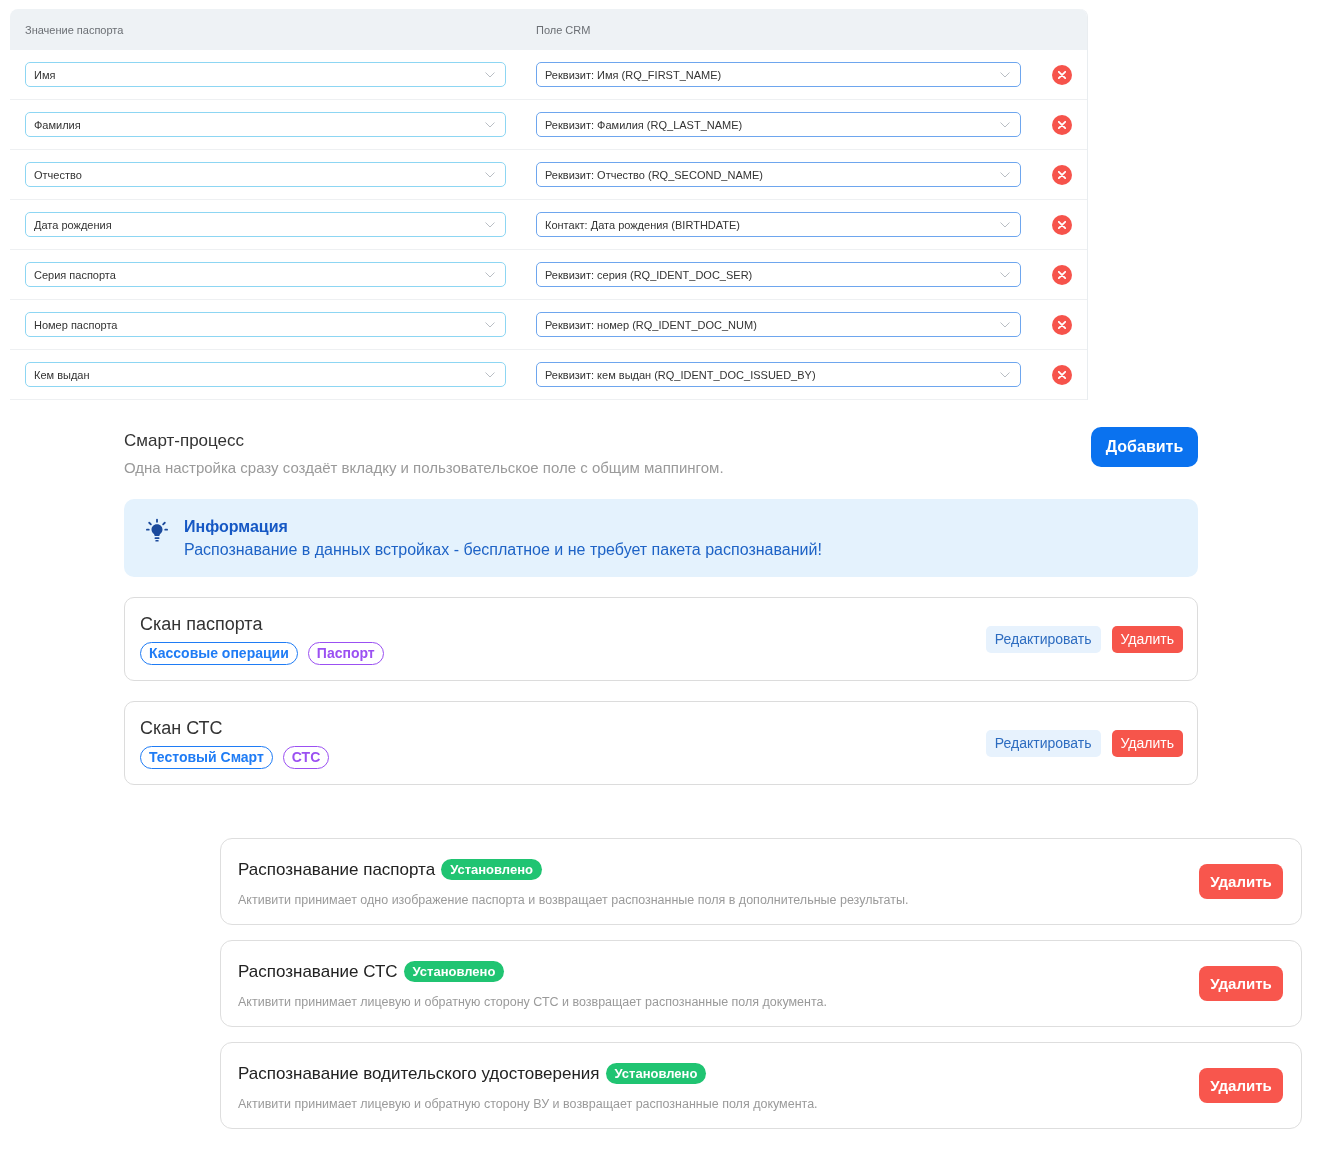  I want to click on select-field: Реквизит: серия (RQ_IDENT_DOC_SER), so click(778, 274).